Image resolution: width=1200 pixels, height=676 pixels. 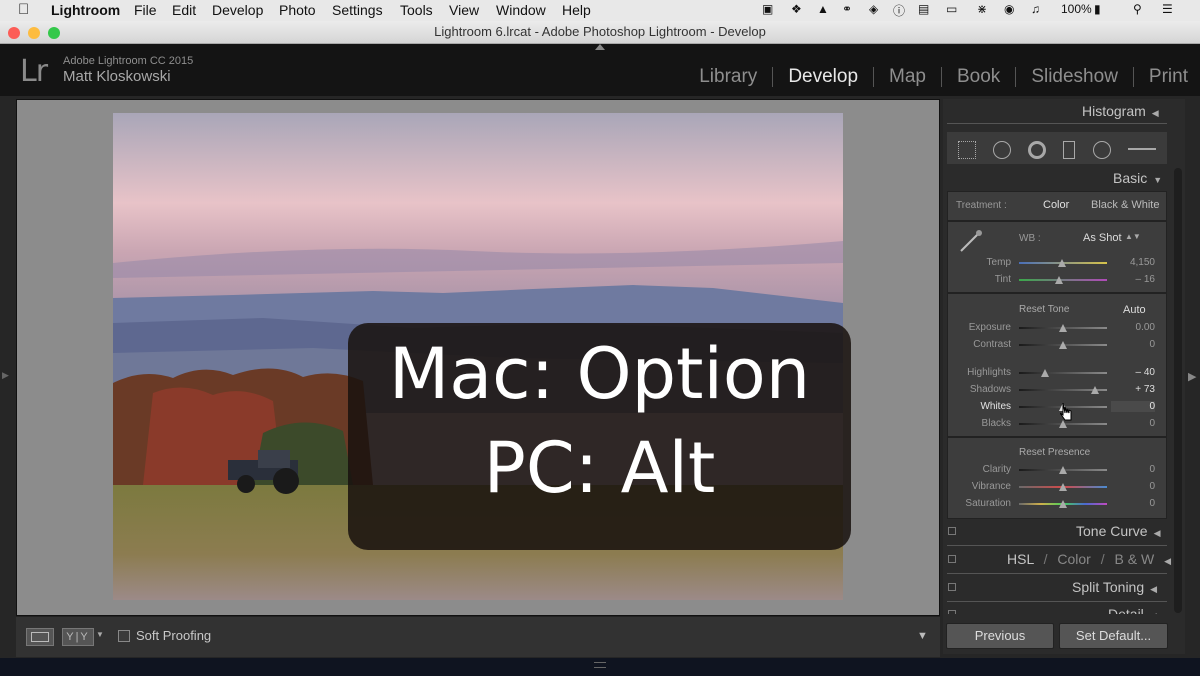 What do you see at coordinates (100, 634) in the screenshot?
I see `before-after-dropdown-icon: ▼` at bounding box center [100, 634].